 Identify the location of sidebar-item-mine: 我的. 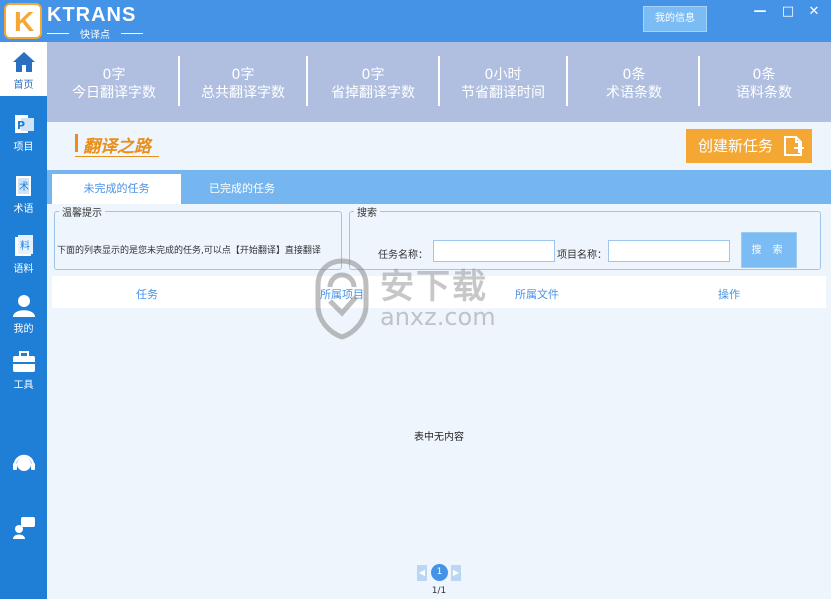
(23, 316).